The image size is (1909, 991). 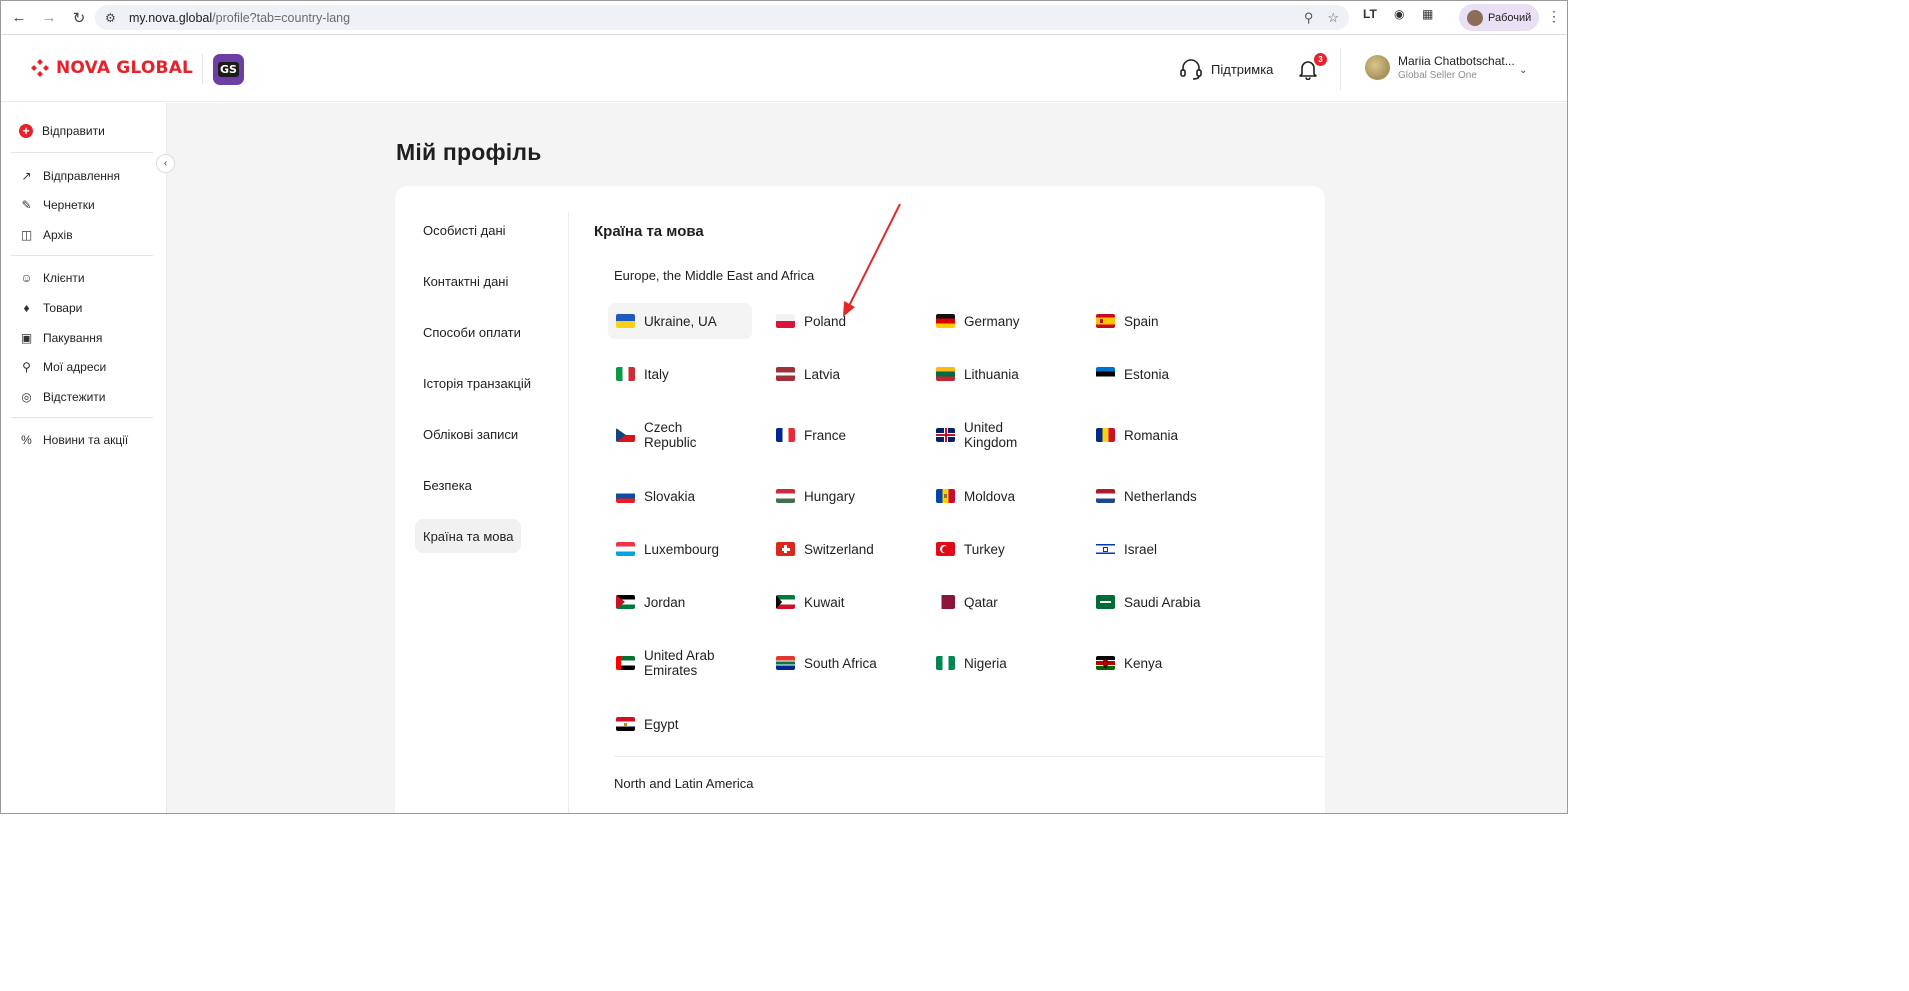 What do you see at coordinates (49, 18) in the screenshot?
I see `forward-icon: →` at bounding box center [49, 18].